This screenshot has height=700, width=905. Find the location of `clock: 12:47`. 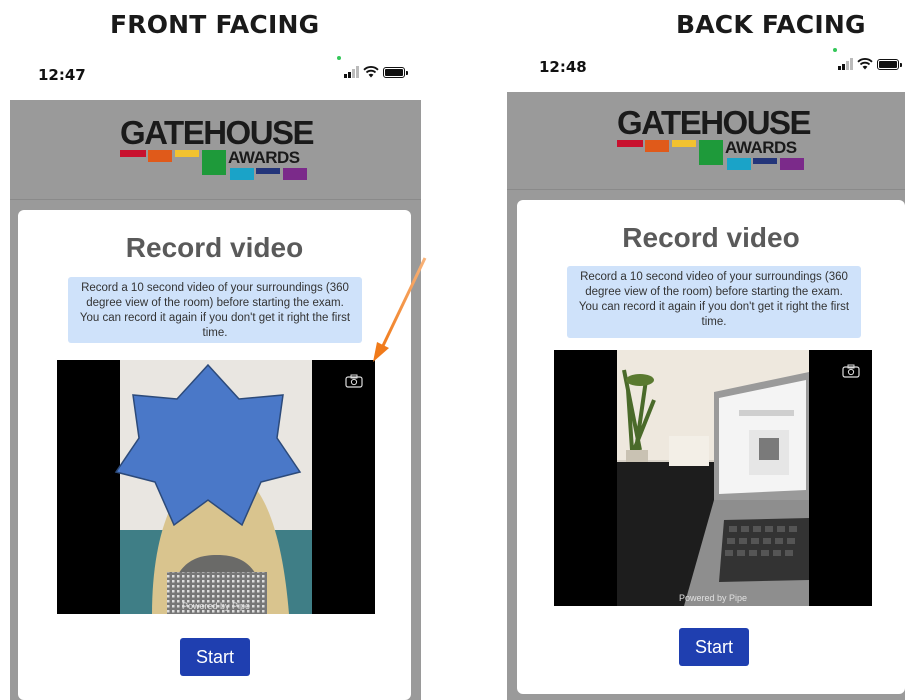

clock: 12:47 is located at coordinates (62, 75).